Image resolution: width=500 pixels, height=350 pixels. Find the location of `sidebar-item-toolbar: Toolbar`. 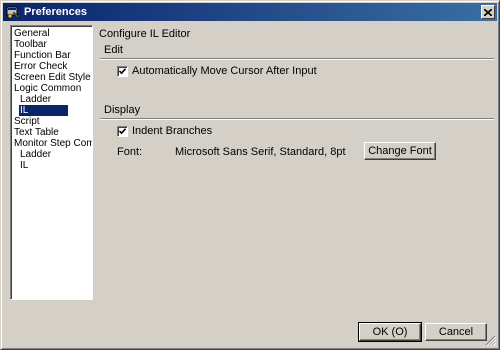

sidebar-item-toolbar: Toolbar is located at coordinates (51, 44).